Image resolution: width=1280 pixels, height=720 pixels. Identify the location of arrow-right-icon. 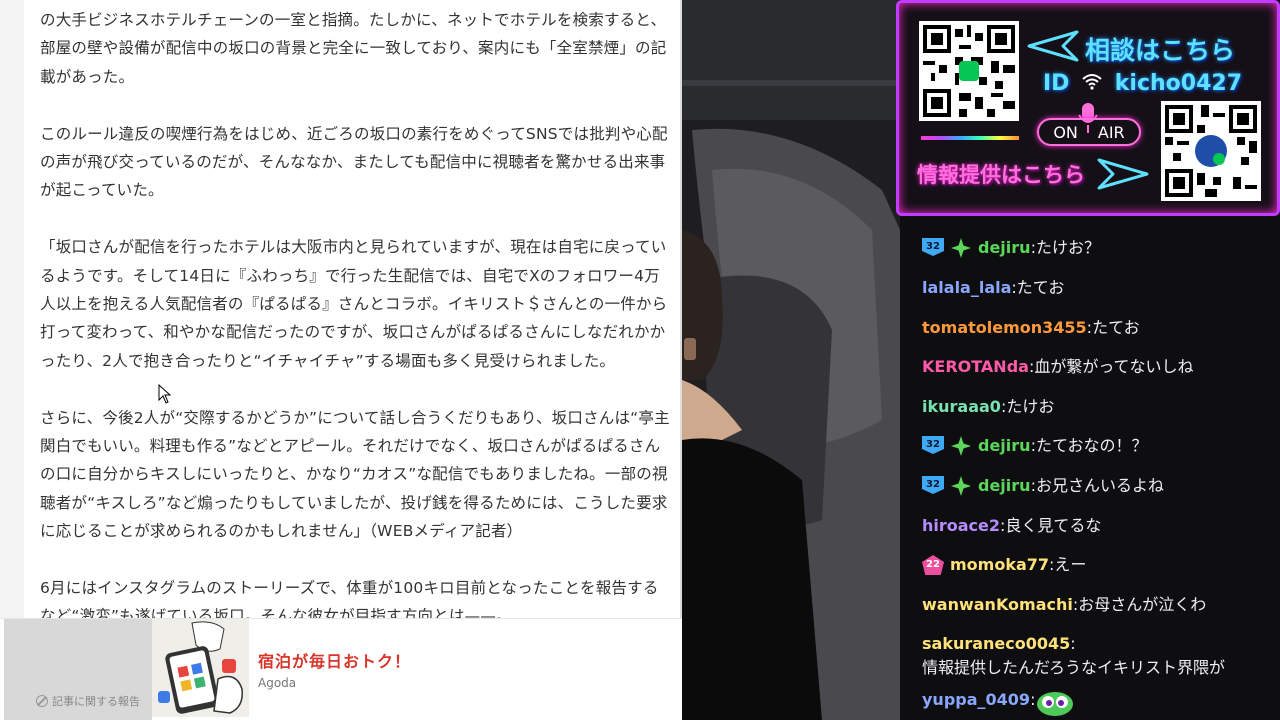
(1123, 174).